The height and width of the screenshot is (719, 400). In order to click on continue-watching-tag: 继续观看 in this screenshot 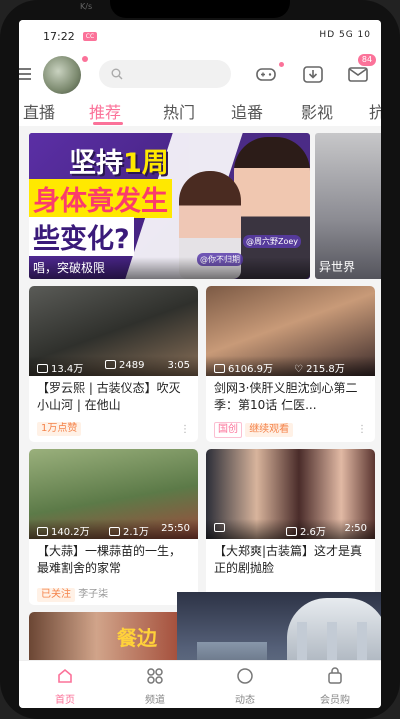, I will do `click(269, 430)`.